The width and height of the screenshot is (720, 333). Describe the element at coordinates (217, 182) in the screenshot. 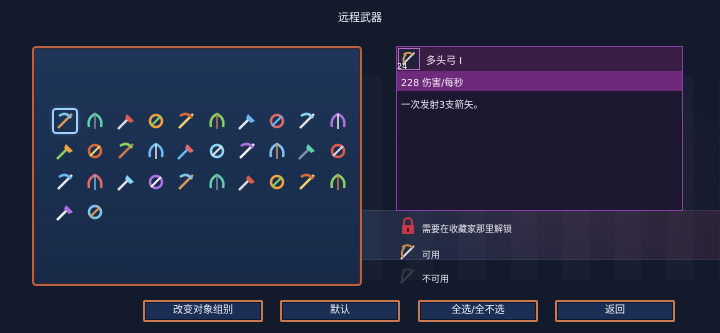

I see `lightning-icon` at that location.